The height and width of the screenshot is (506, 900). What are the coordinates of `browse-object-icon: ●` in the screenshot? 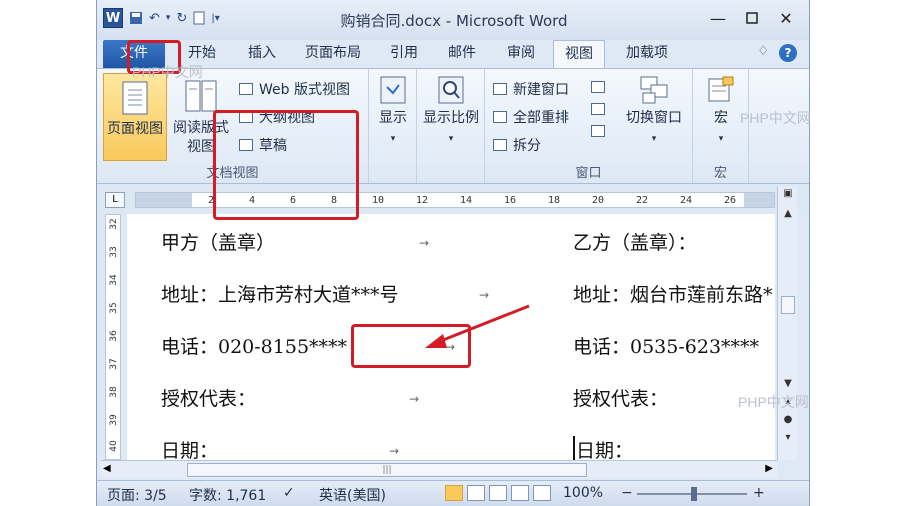 It's located at (788, 419).